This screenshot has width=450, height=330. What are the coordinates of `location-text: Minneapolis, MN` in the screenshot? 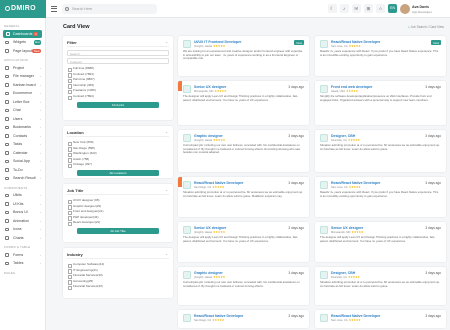 It's located at (204, 91).